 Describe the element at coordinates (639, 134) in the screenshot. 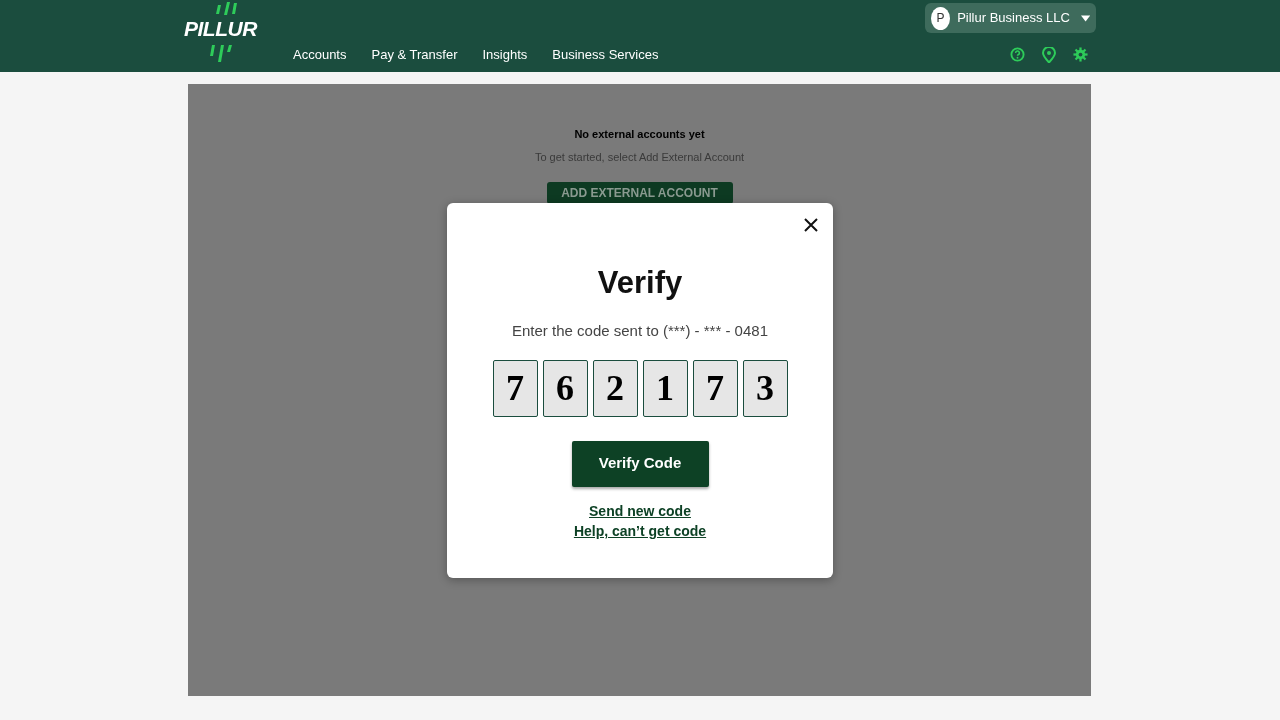

I see `empty-state-title: No external accounts yet` at that location.